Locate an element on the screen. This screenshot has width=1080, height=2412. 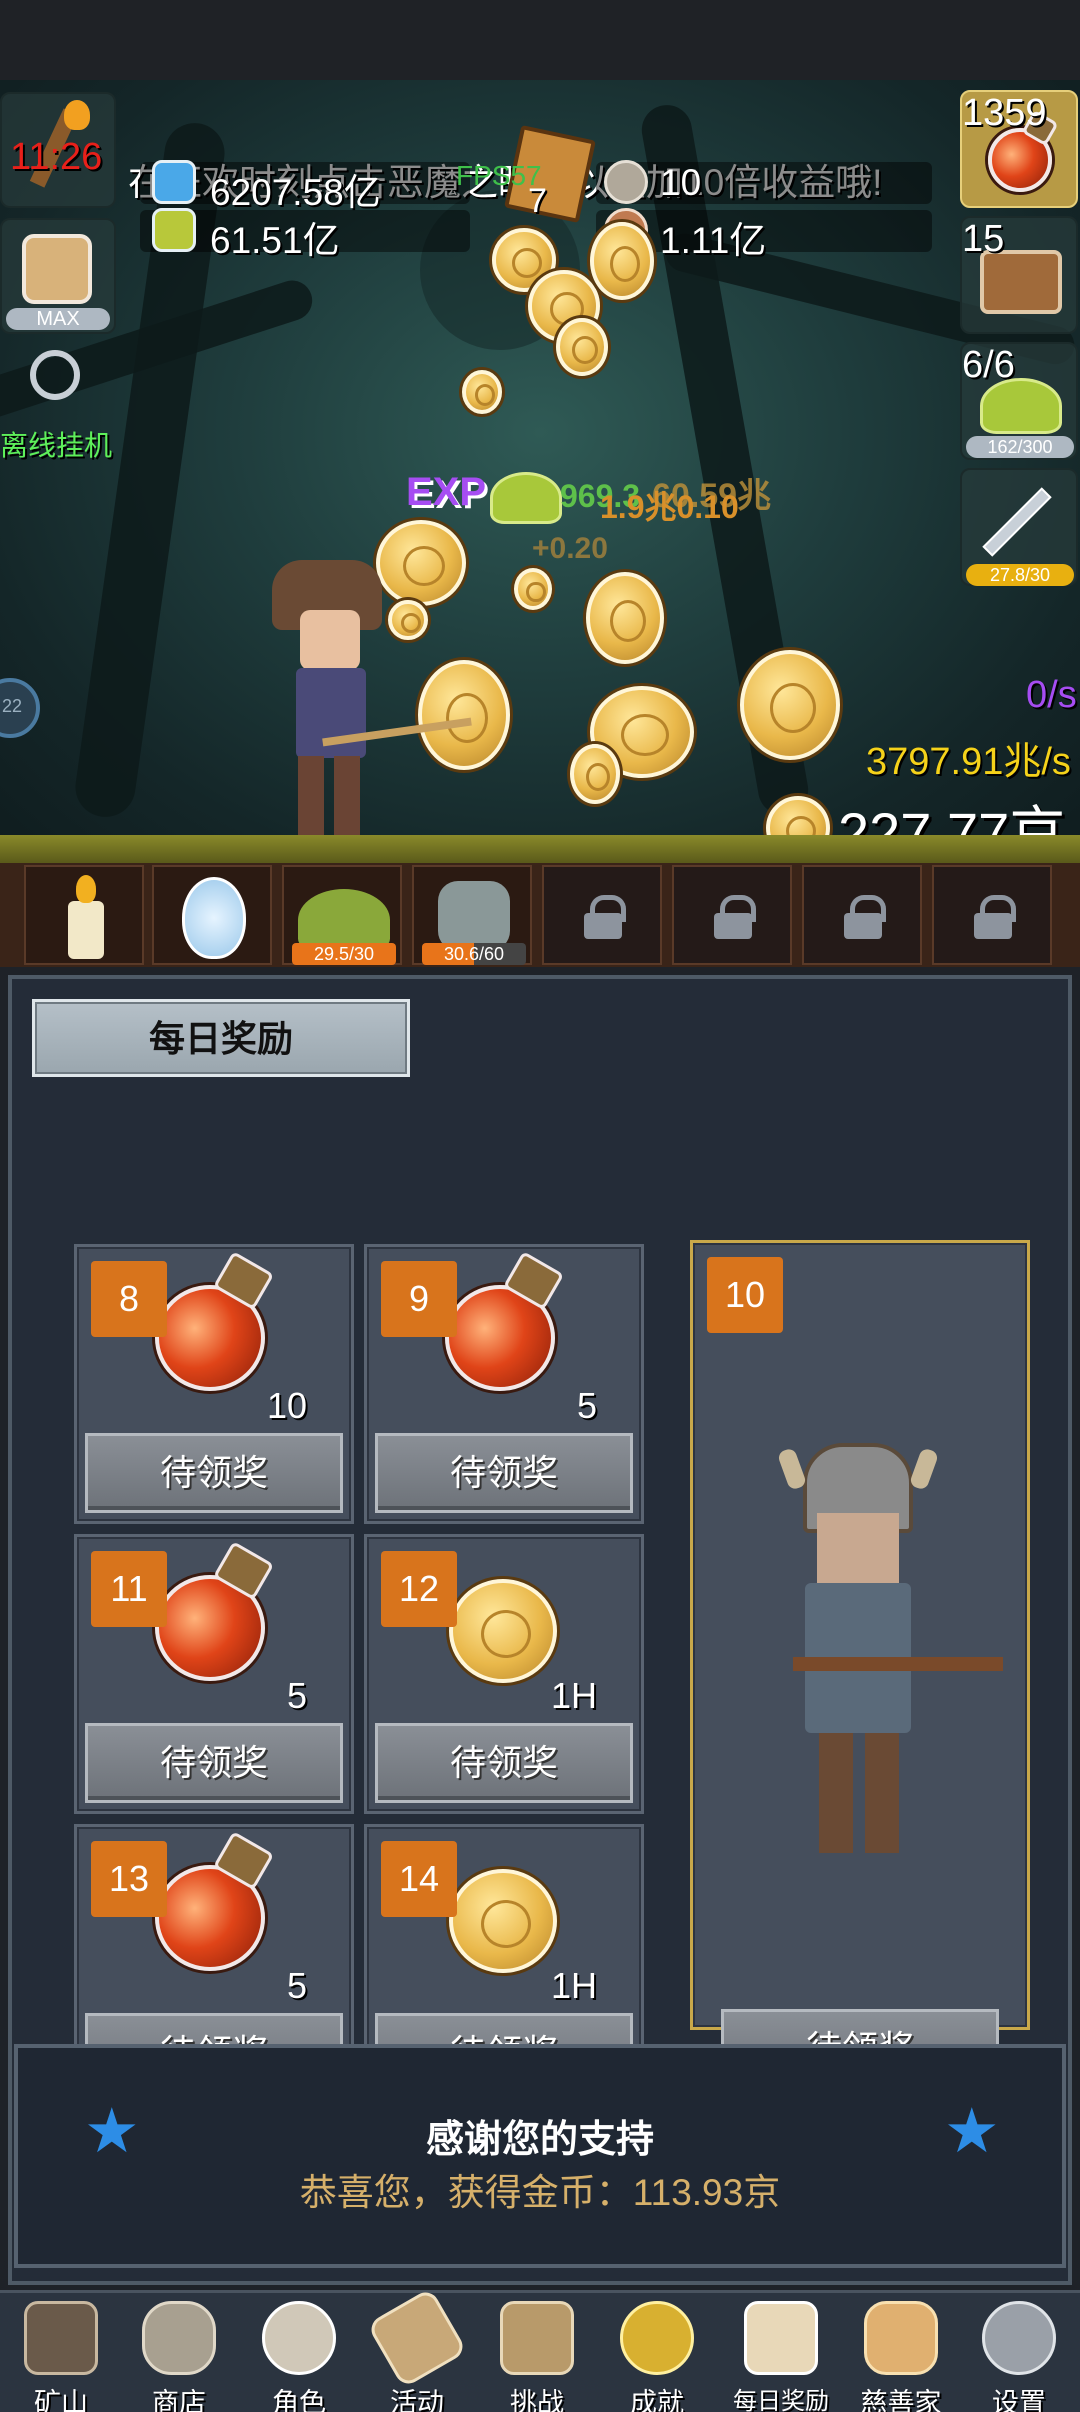
chest-slot: 15 is located at coordinates (1019, 275).